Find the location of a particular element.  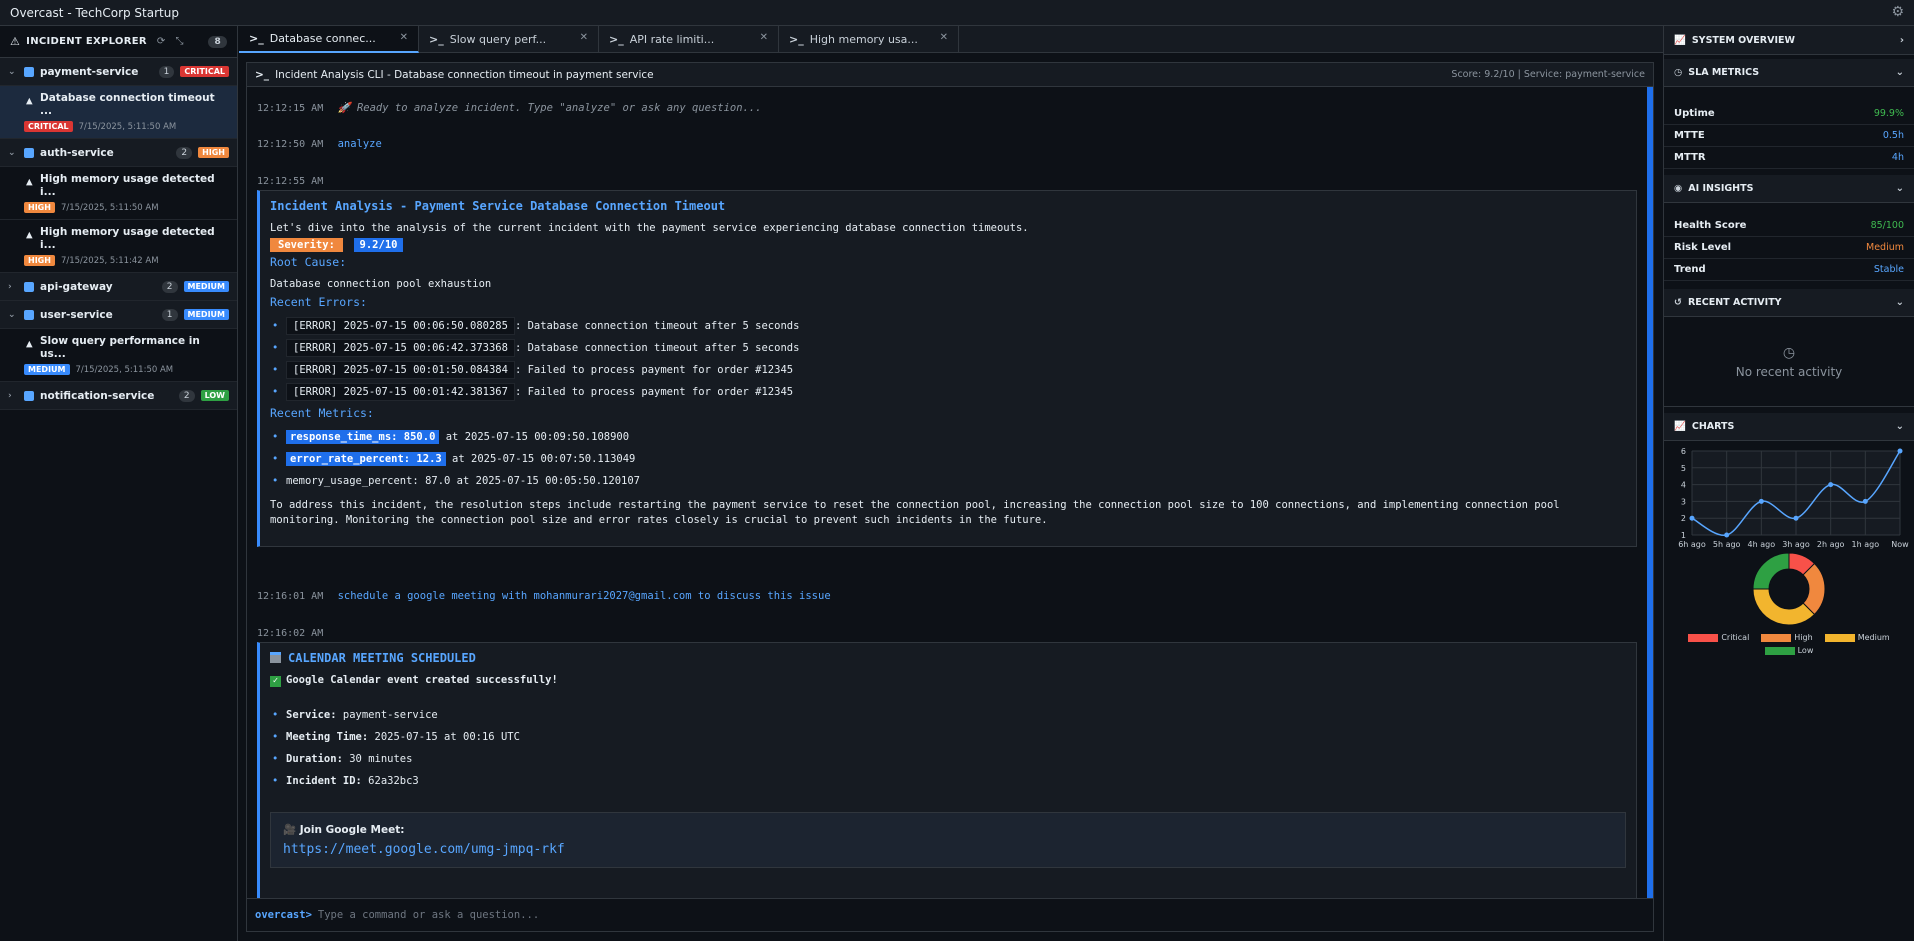

incident-time: 7/15/2025, 5:11:50 AM is located at coordinates (124, 369).